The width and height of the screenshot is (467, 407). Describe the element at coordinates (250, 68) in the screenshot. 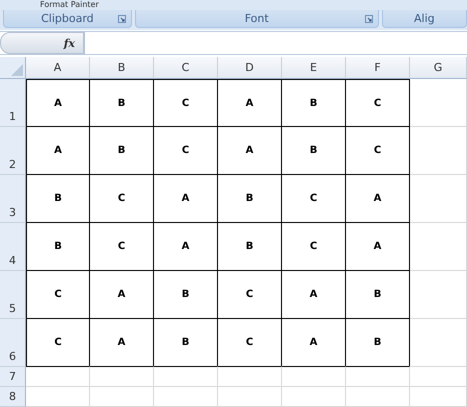

I see `column-header: D` at that location.